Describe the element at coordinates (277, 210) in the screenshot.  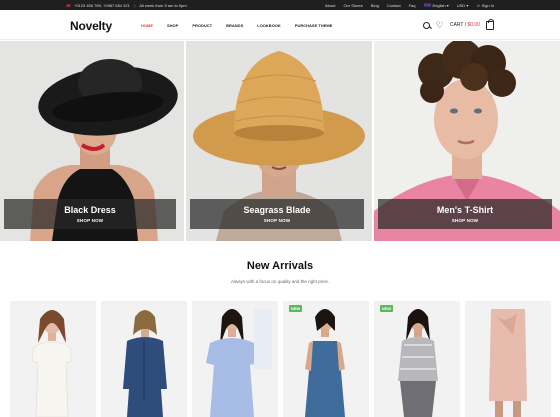
I see `banner-title: Seagrass Blade` at that location.